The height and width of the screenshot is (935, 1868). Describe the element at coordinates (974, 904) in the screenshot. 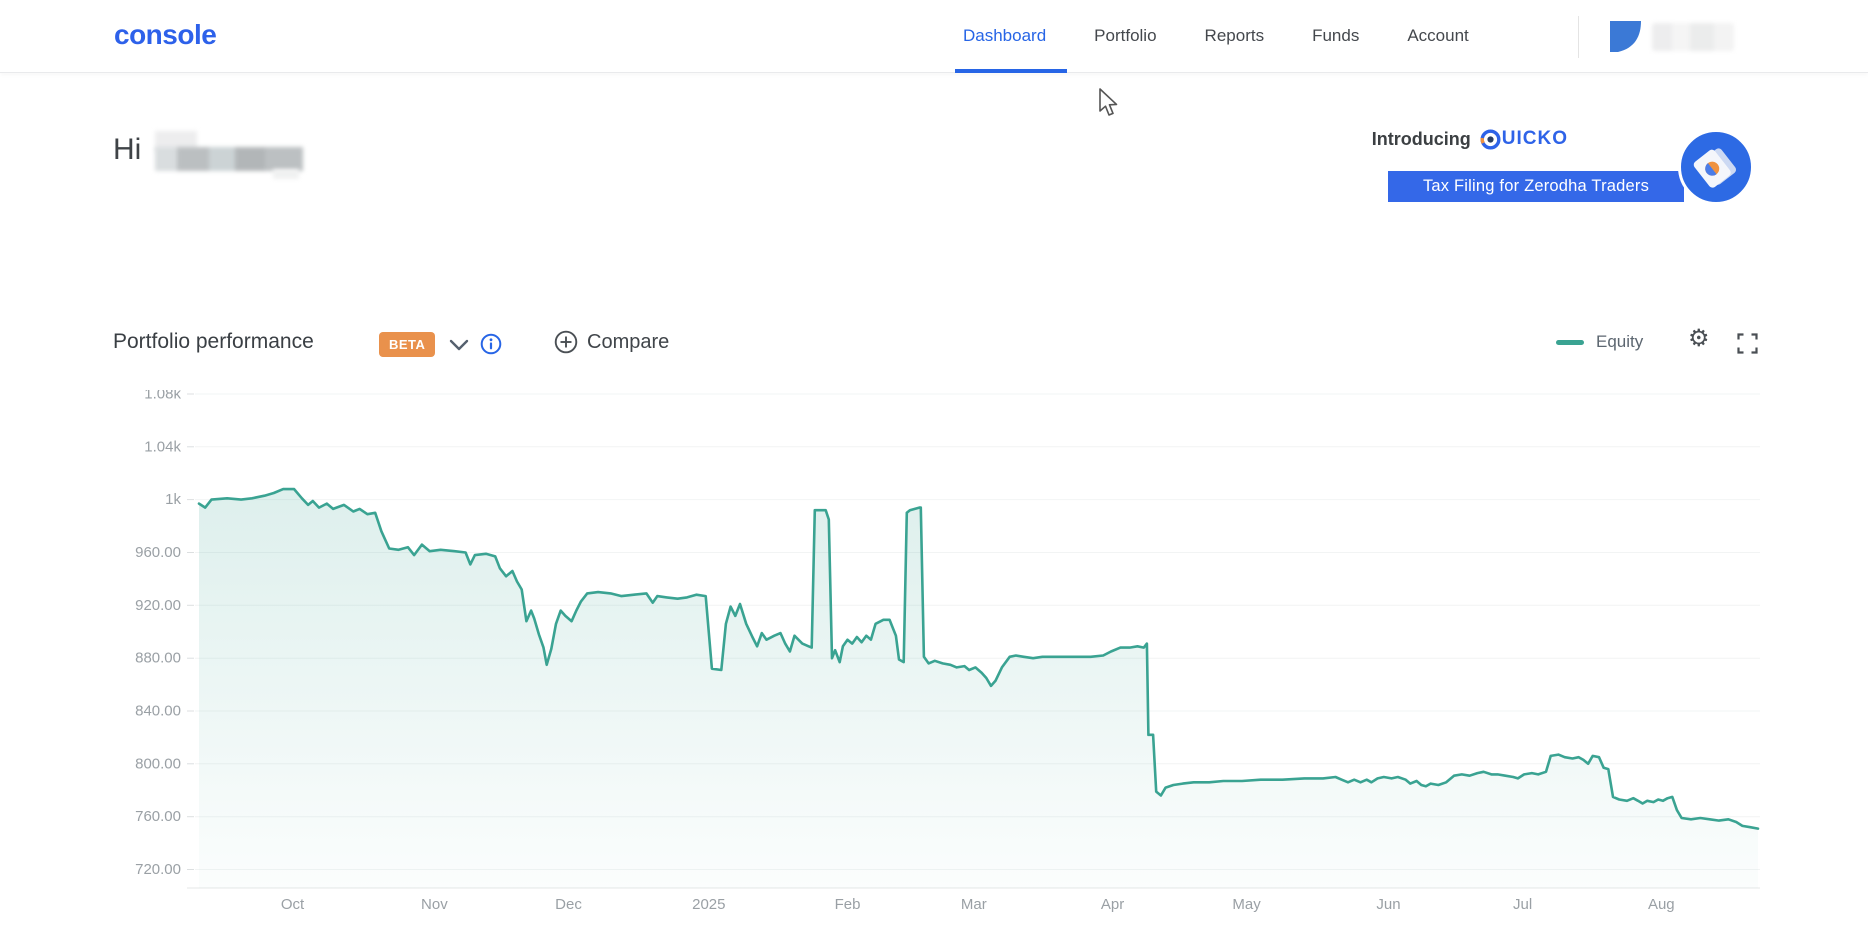

I see `x-tick-label: Mar` at that location.